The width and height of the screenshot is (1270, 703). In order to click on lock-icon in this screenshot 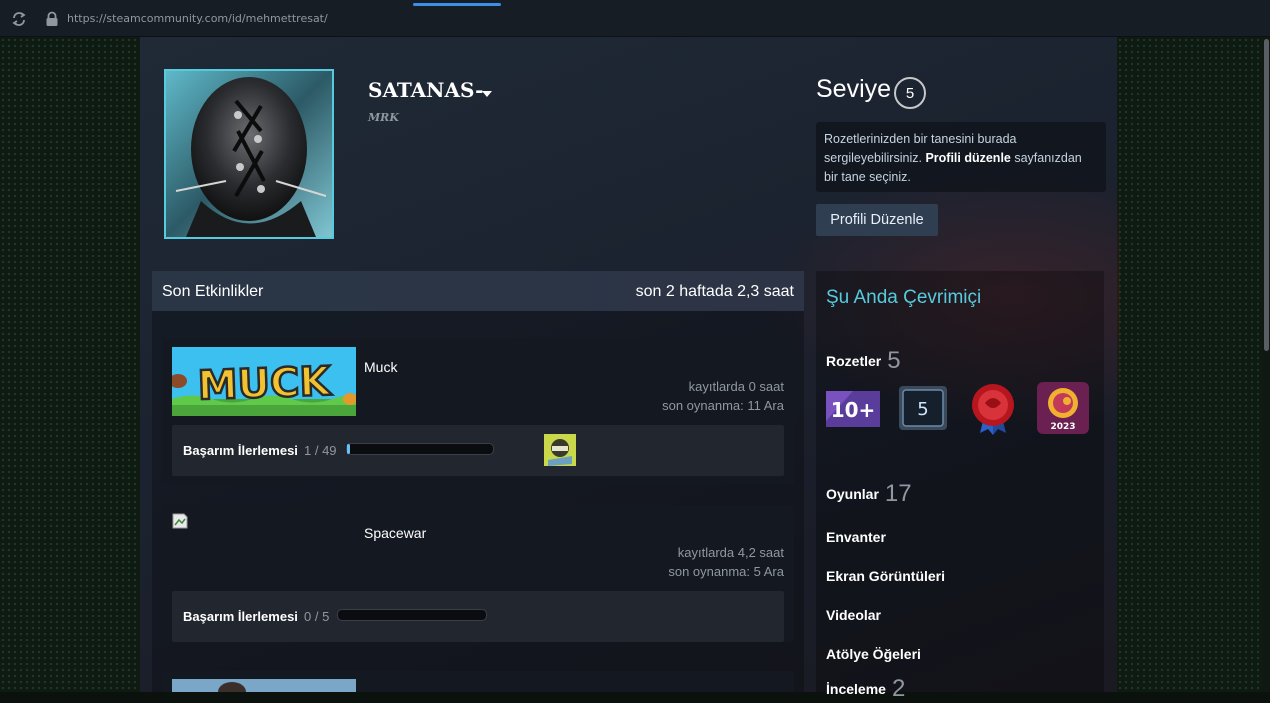, I will do `click(52, 18)`.